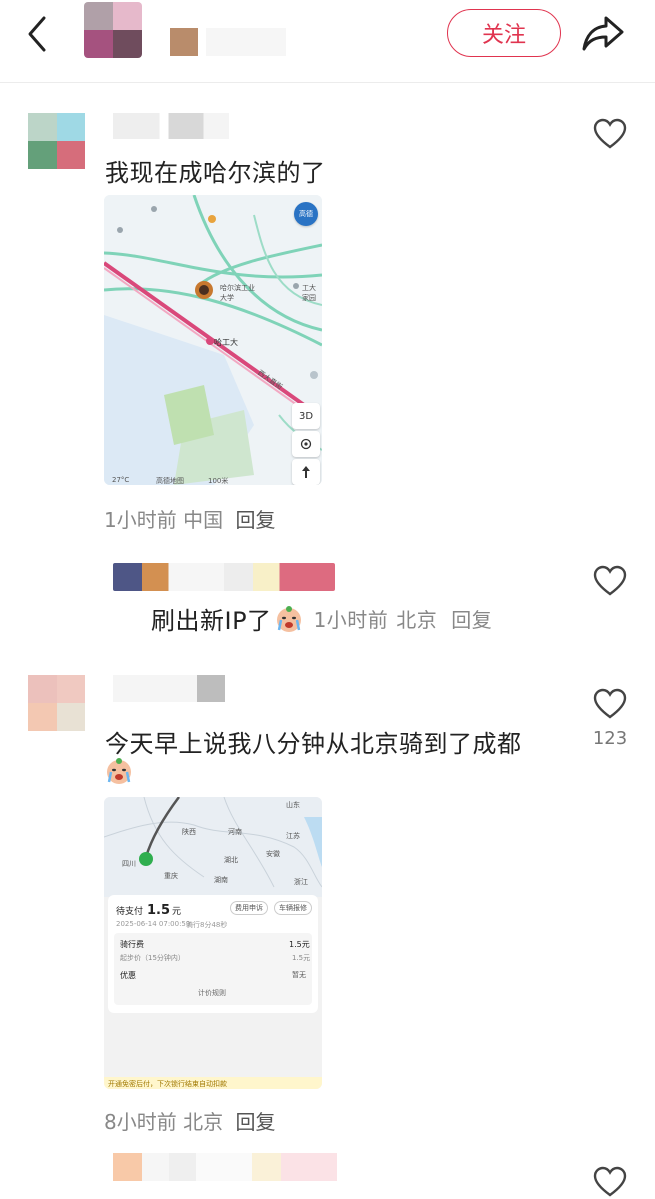 The width and height of the screenshot is (655, 1199). I want to click on province-label: 重庆, so click(171, 876).